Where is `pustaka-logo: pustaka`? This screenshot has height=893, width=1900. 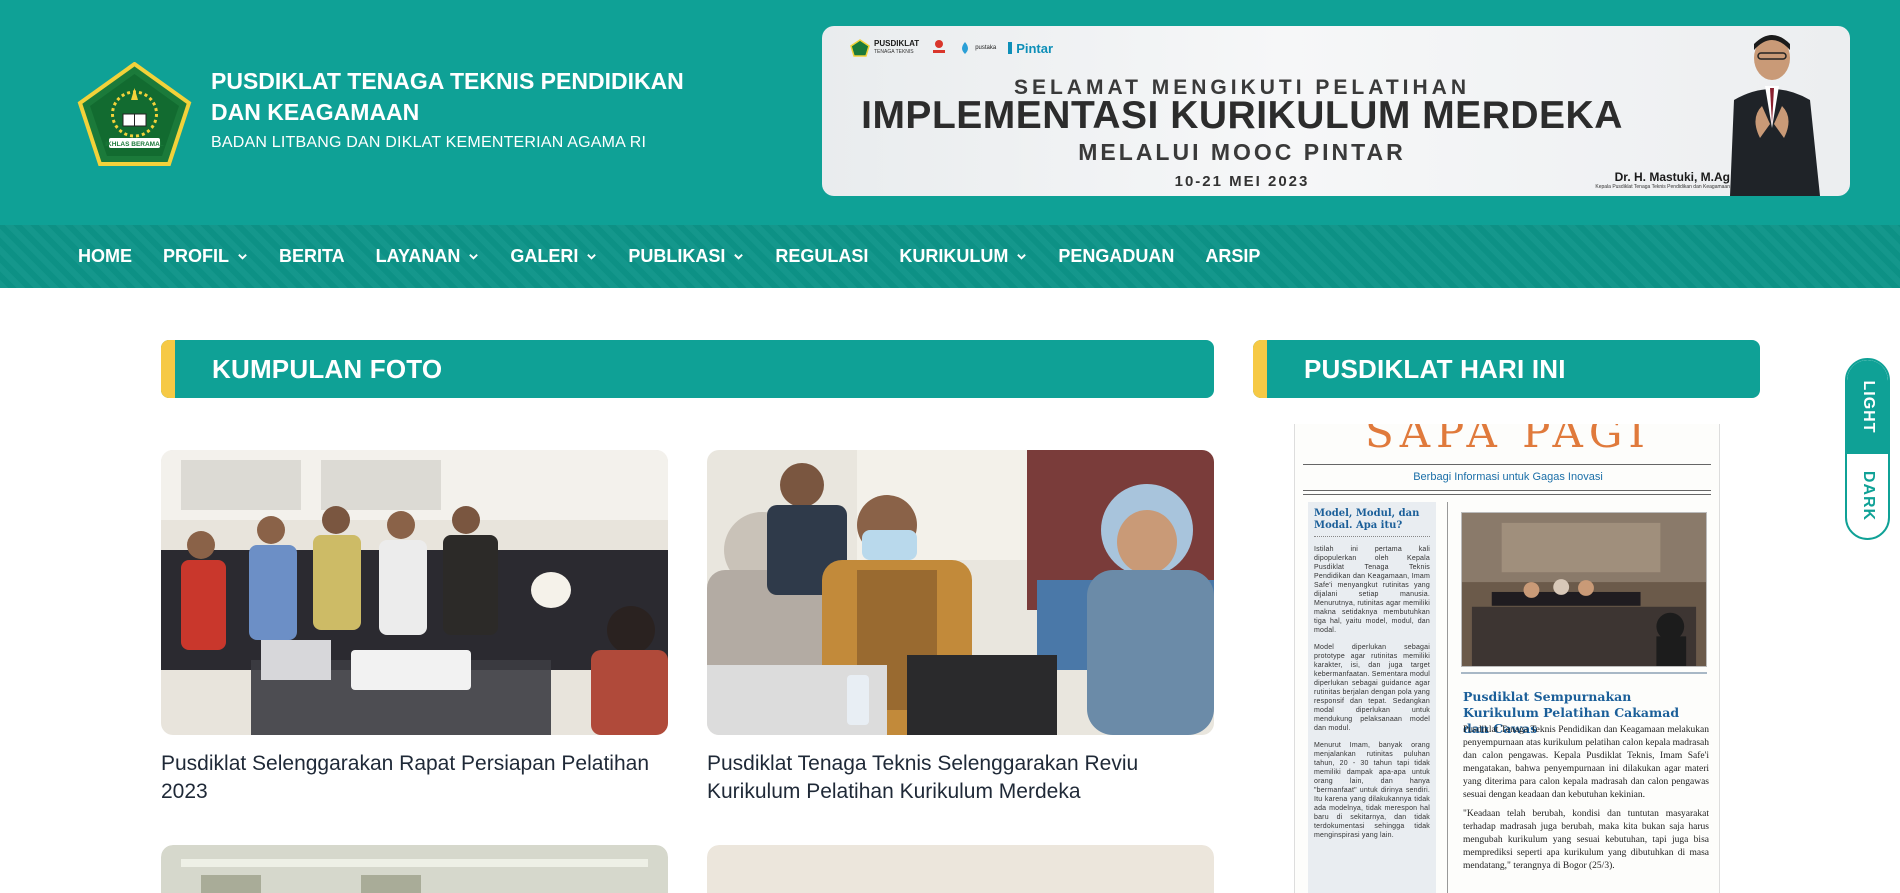
pustaka-logo: pustaka is located at coordinates (977, 48).